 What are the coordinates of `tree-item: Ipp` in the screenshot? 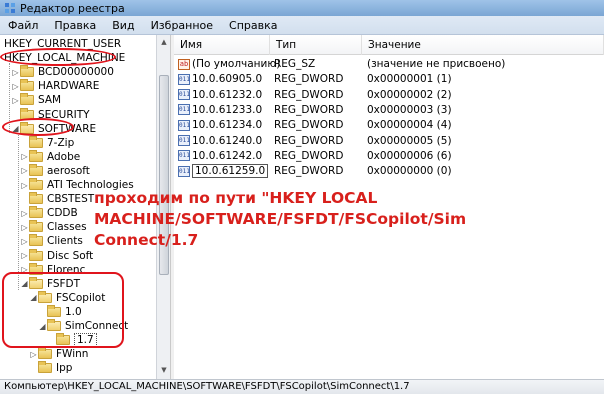 It's located at (50, 368).